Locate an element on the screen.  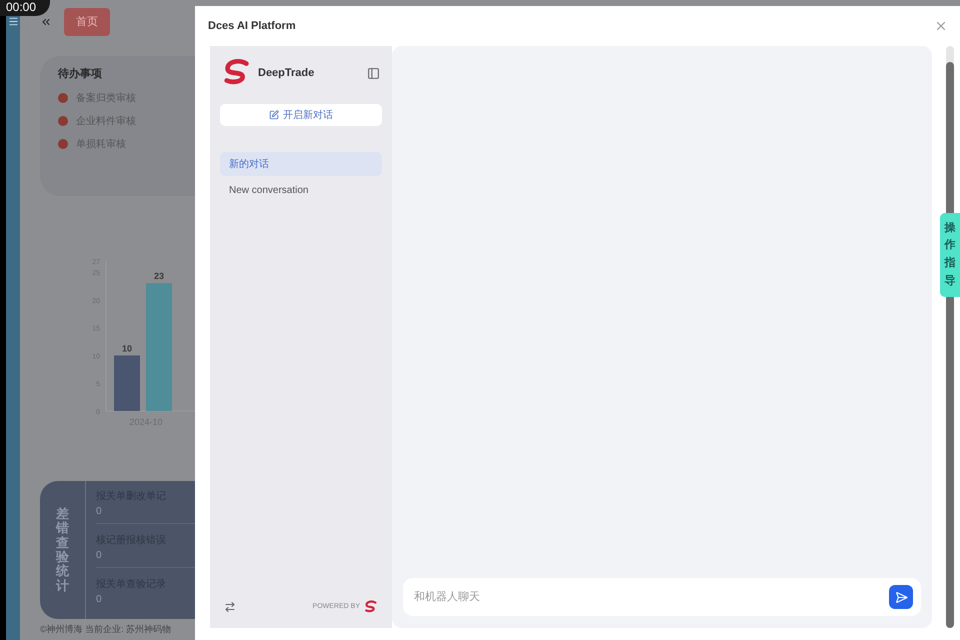
edit-icon is located at coordinates (274, 115).